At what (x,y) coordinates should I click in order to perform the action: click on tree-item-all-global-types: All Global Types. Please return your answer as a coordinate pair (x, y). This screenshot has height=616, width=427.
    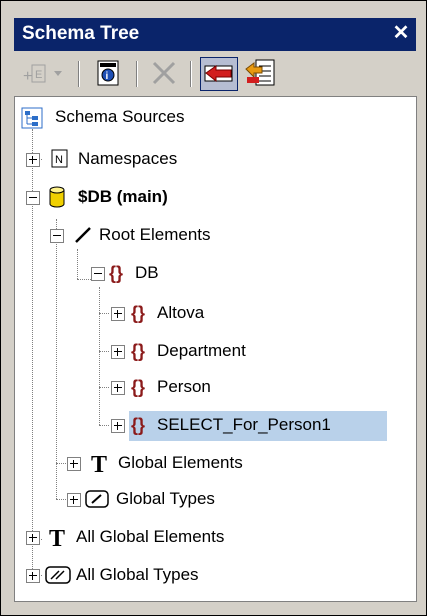
    Looking at the image, I should click on (165, 577).